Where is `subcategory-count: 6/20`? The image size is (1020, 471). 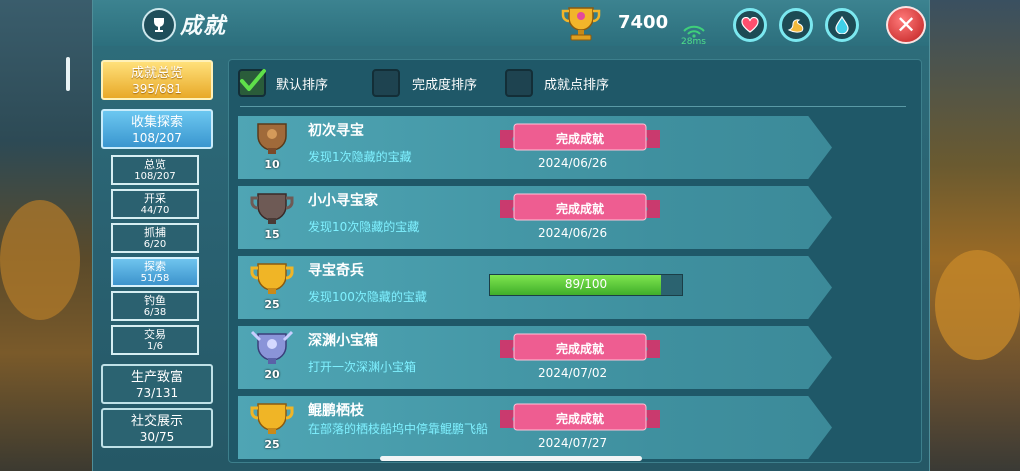
subcategory-count: 6/20 is located at coordinates (155, 244).